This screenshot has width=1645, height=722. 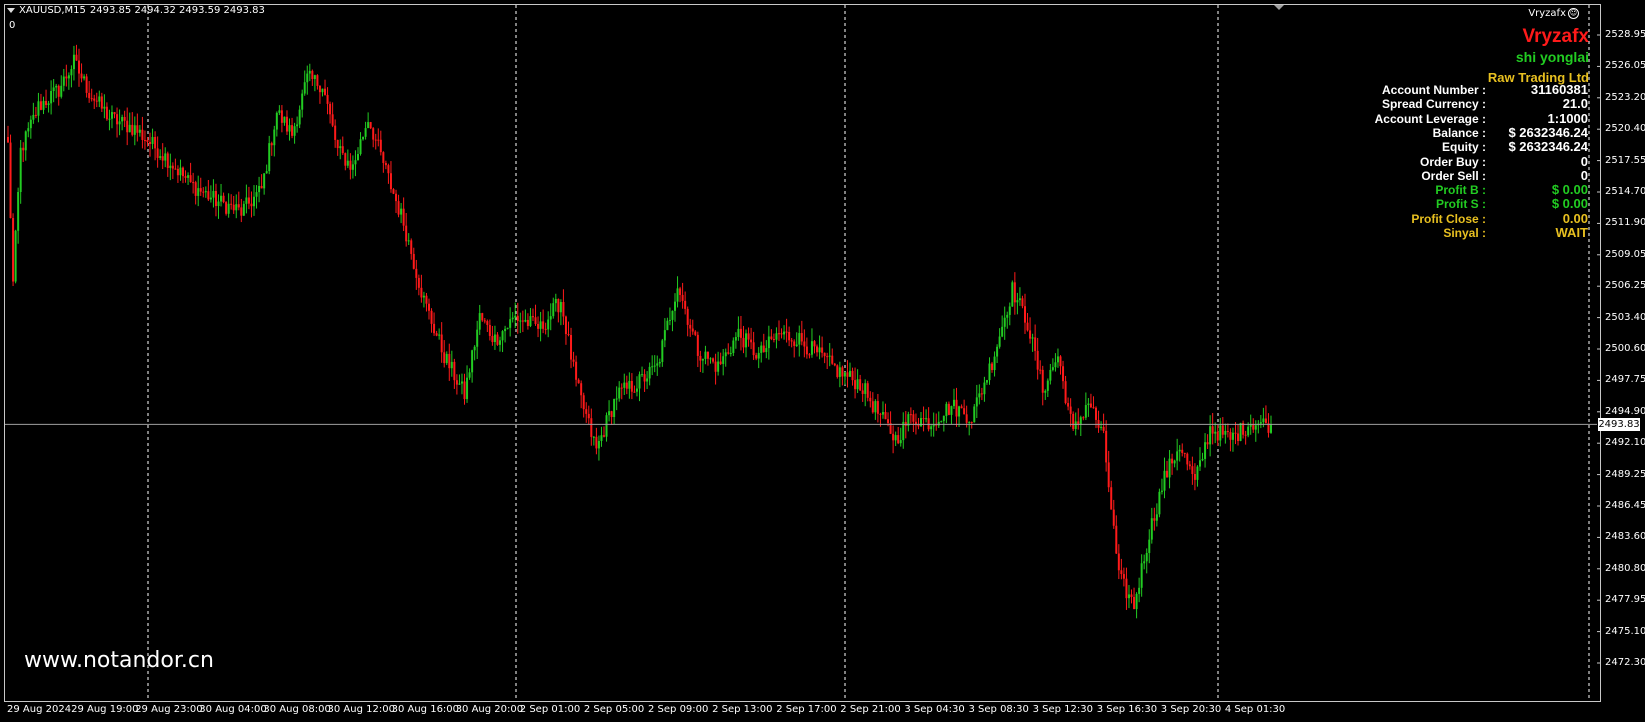 I want to click on watermark: www.notandor.cn, so click(x=119, y=660).